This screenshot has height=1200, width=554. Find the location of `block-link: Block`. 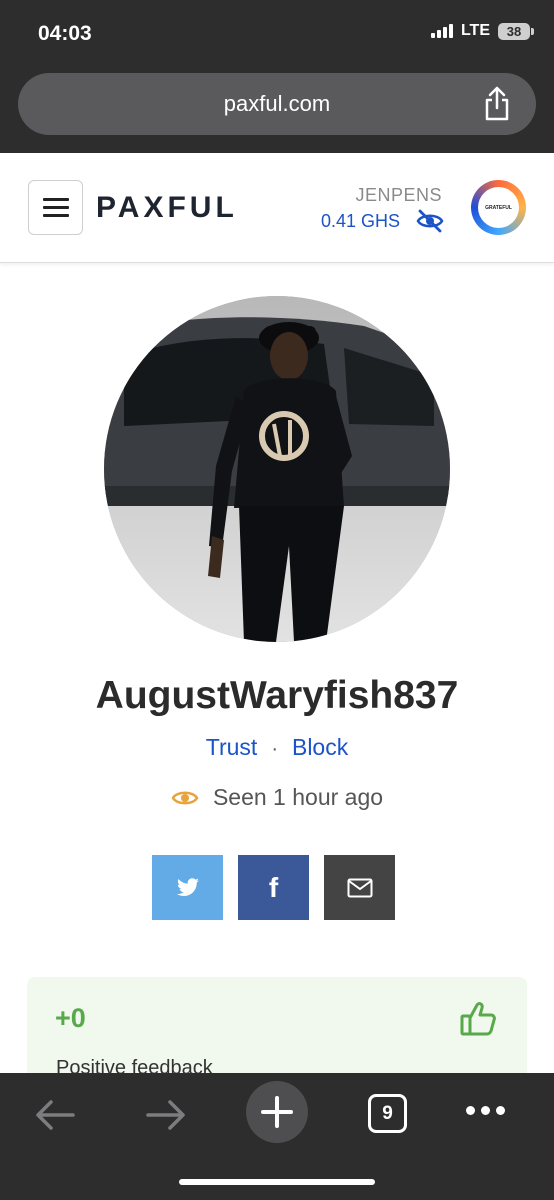

block-link: Block is located at coordinates (320, 747).